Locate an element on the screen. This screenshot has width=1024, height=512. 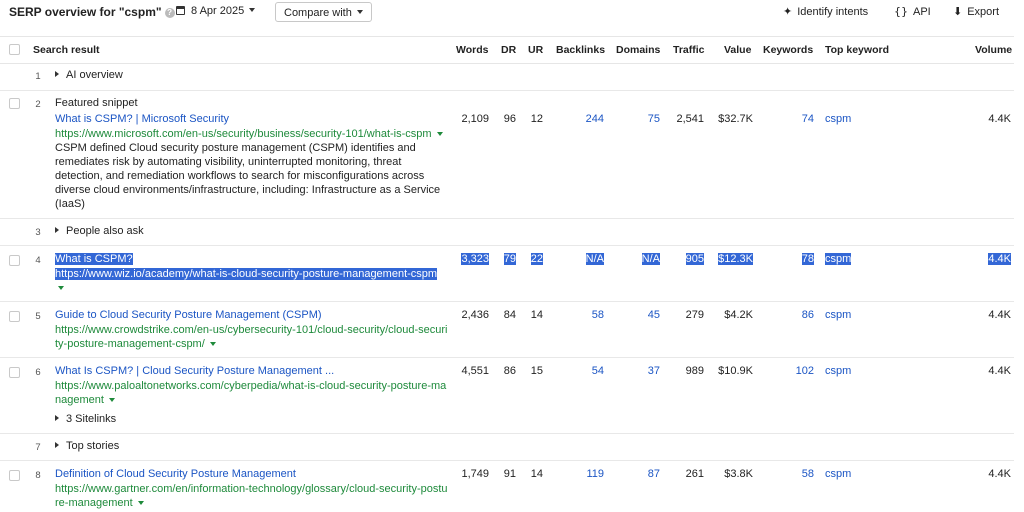
col-dr: DR is located at coordinates (508, 50).